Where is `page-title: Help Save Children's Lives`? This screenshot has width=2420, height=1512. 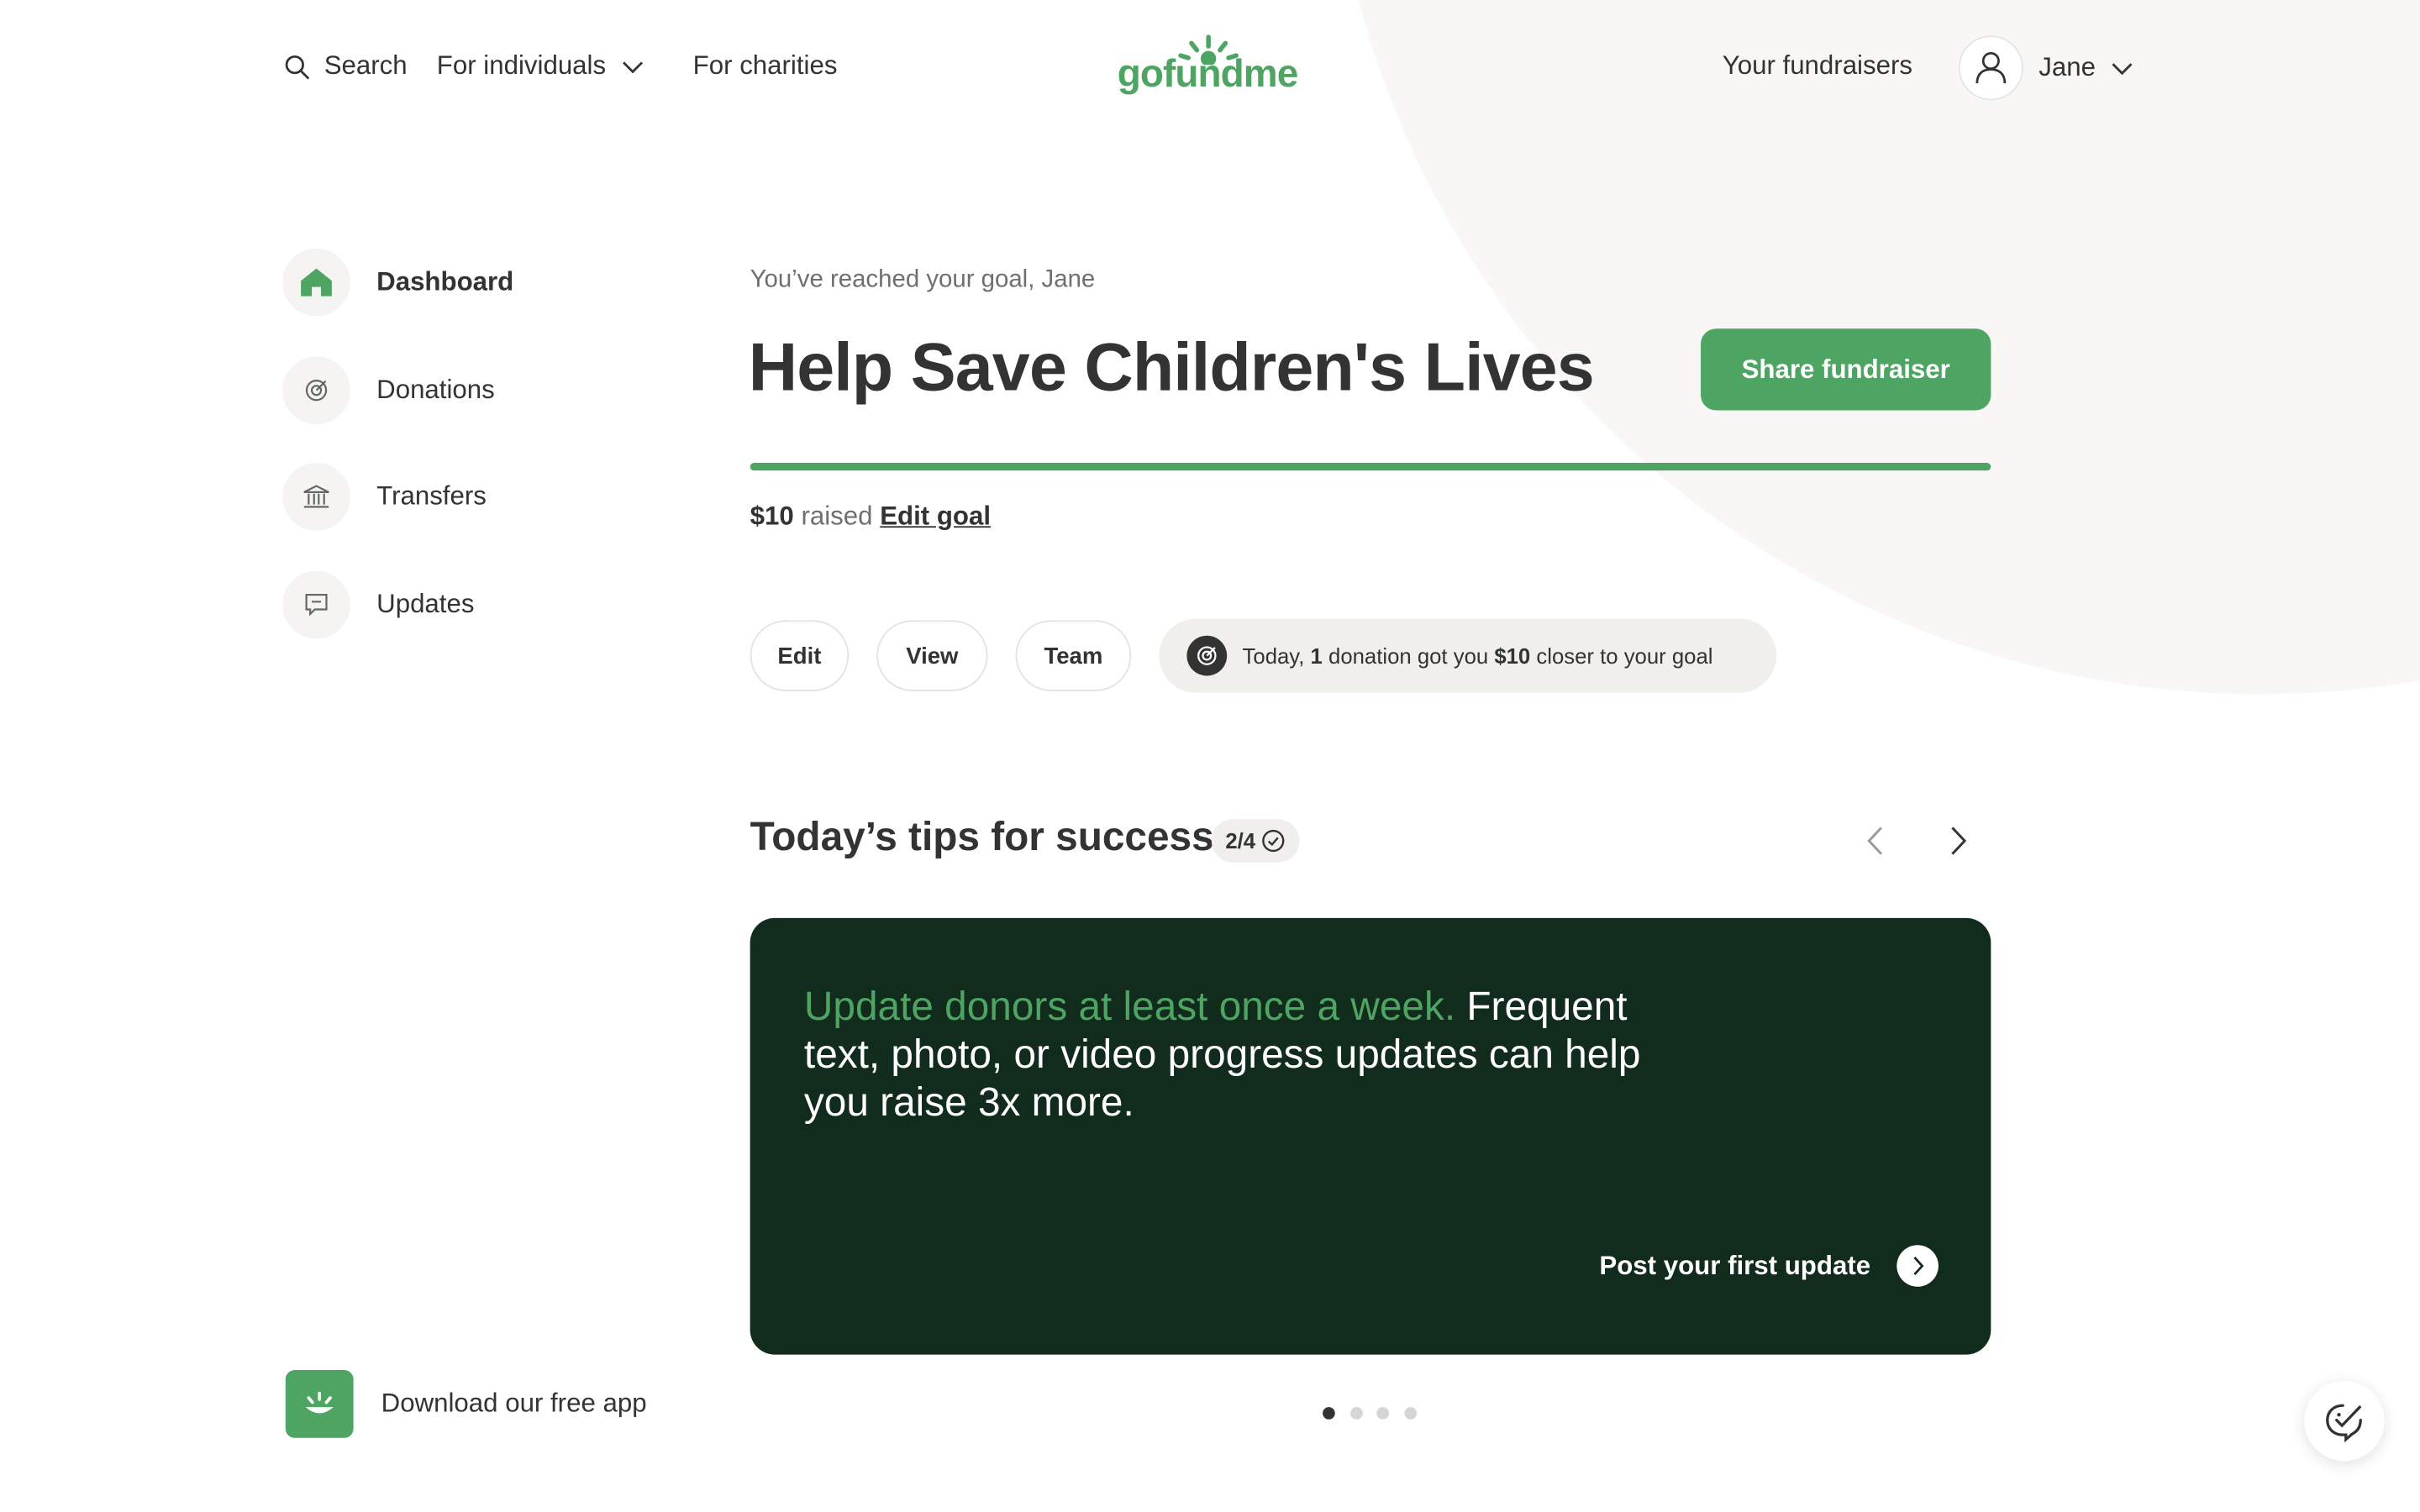
page-title: Help Save Children's Lives is located at coordinates (1171, 368).